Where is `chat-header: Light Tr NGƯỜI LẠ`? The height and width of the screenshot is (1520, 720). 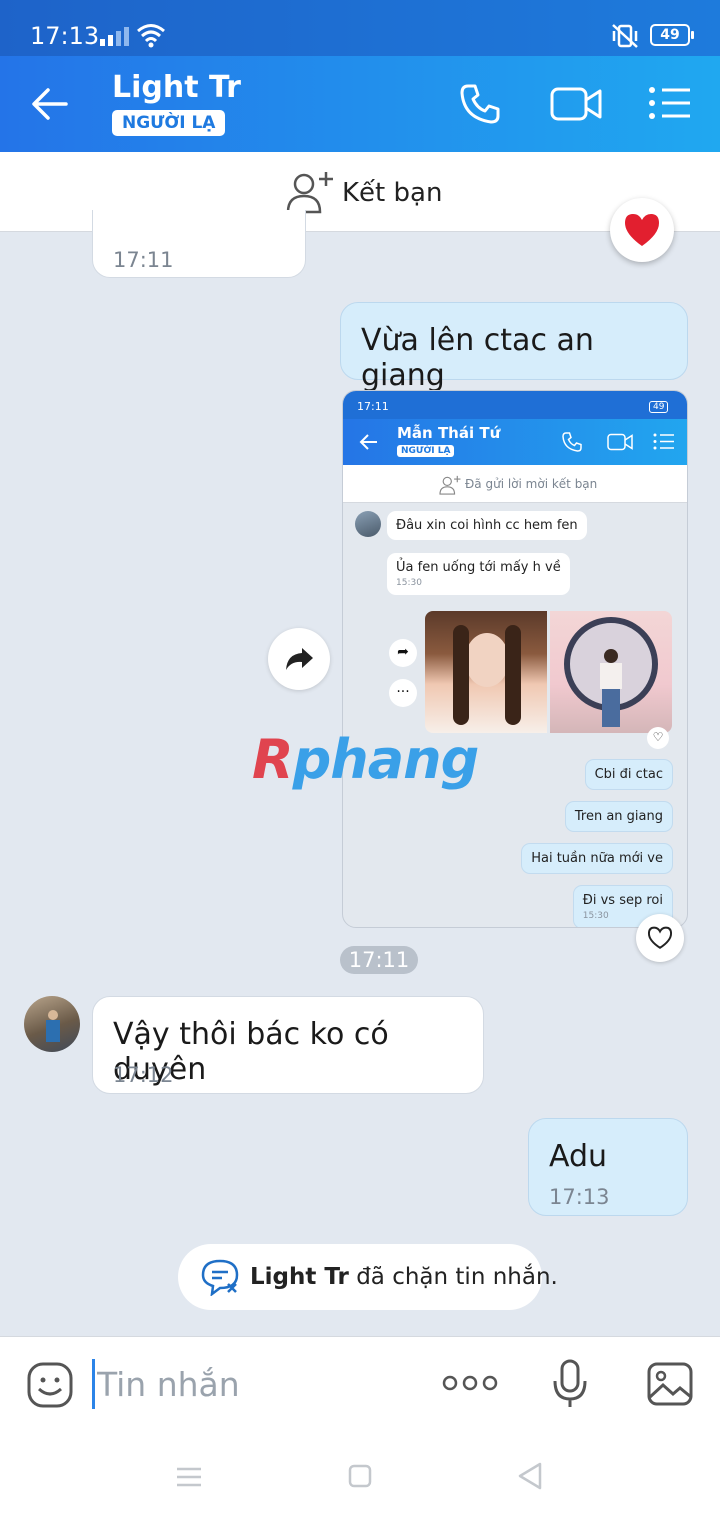 chat-header: Light Tr NGƯỜI LẠ is located at coordinates (360, 104).